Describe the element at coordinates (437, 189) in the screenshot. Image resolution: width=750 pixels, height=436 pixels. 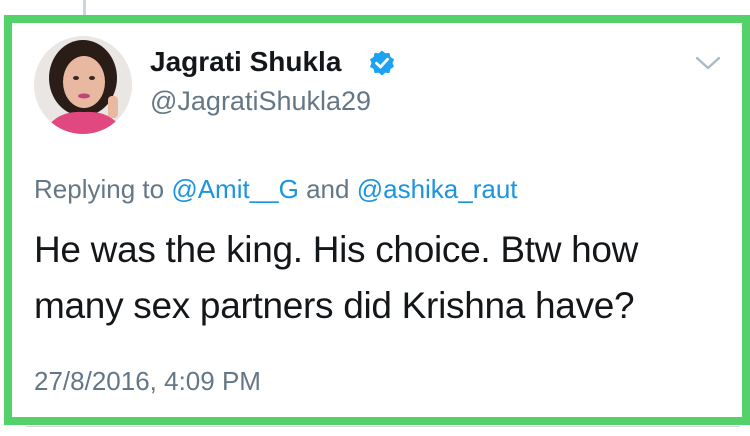
I see `mention-link-ashika: @ashika_raut` at that location.